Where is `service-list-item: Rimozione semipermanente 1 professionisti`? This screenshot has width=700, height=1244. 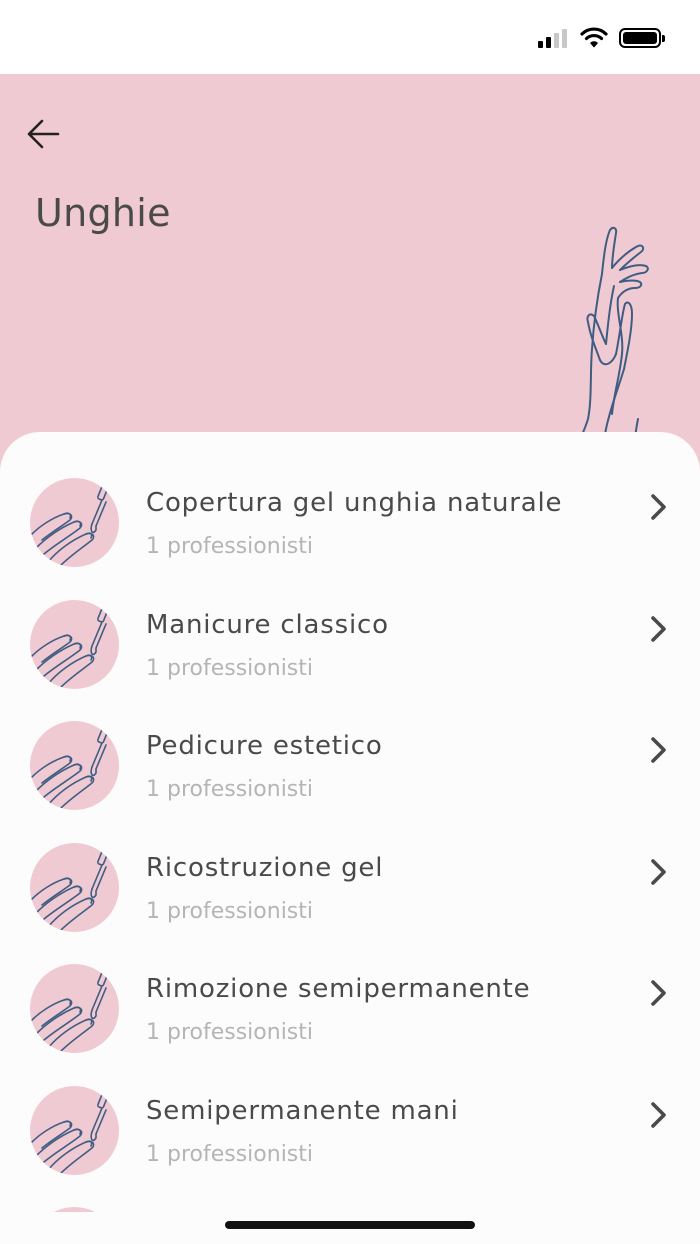 service-list-item: Rimozione semipermanente 1 professionisti is located at coordinates (350, 985).